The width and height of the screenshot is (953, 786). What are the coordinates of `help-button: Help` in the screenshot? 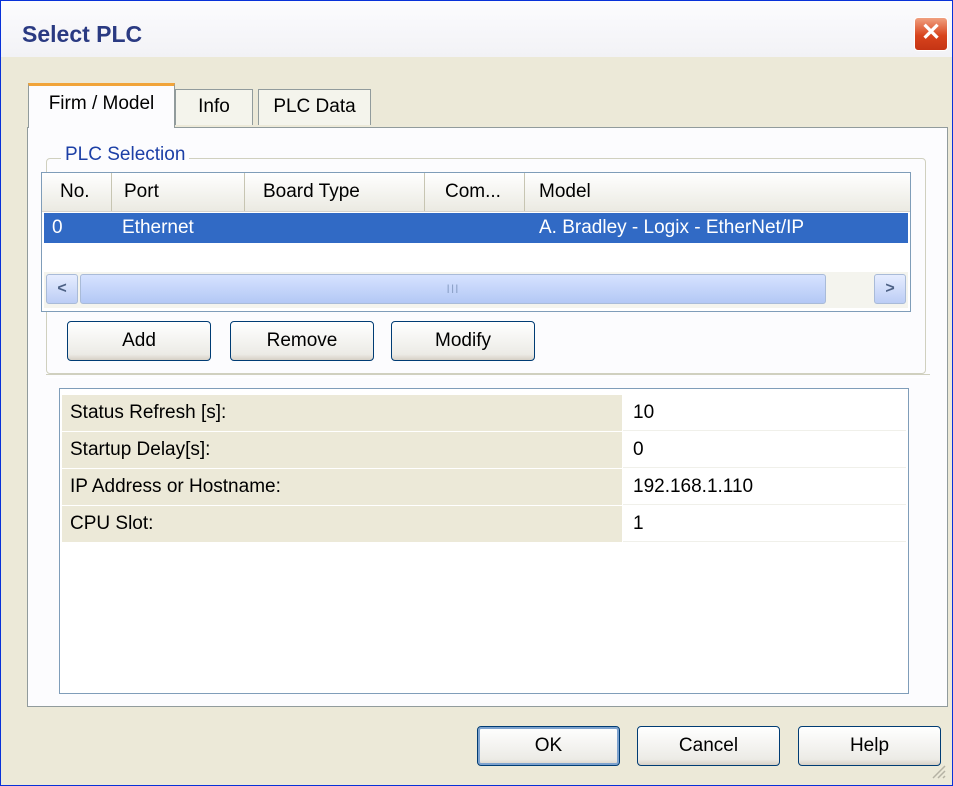 It's located at (869, 746).